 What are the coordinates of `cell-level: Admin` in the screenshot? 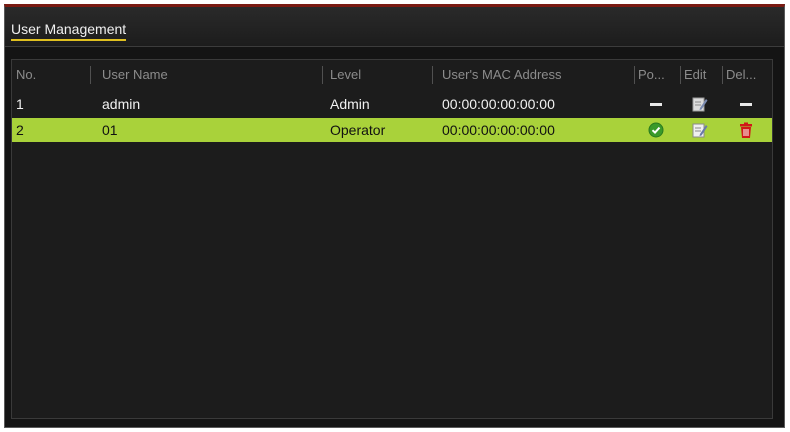 It's located at (350, 104).